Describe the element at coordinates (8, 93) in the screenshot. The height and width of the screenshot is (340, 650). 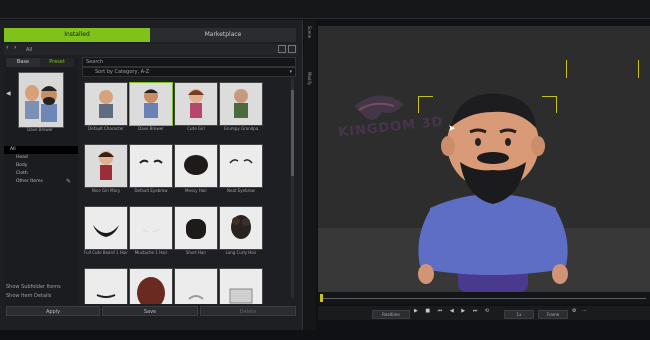
I see `prev-preview-icon: ◀` at that location.